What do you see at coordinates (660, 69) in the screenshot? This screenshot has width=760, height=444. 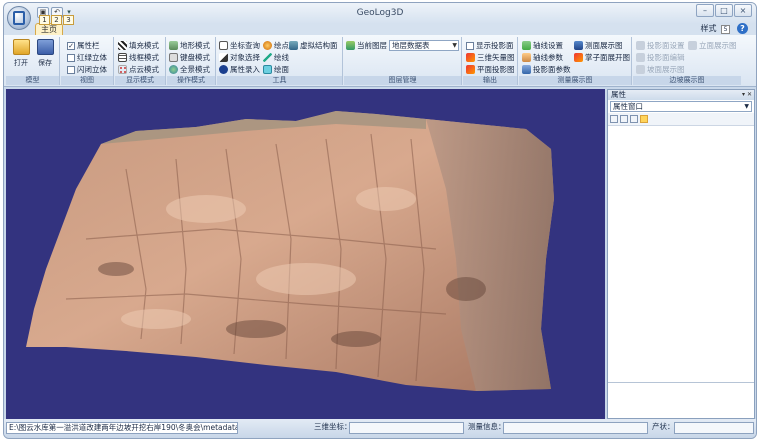 I see `slope-face-display-button: 坡面展示图` at bounding box center [660, 69].